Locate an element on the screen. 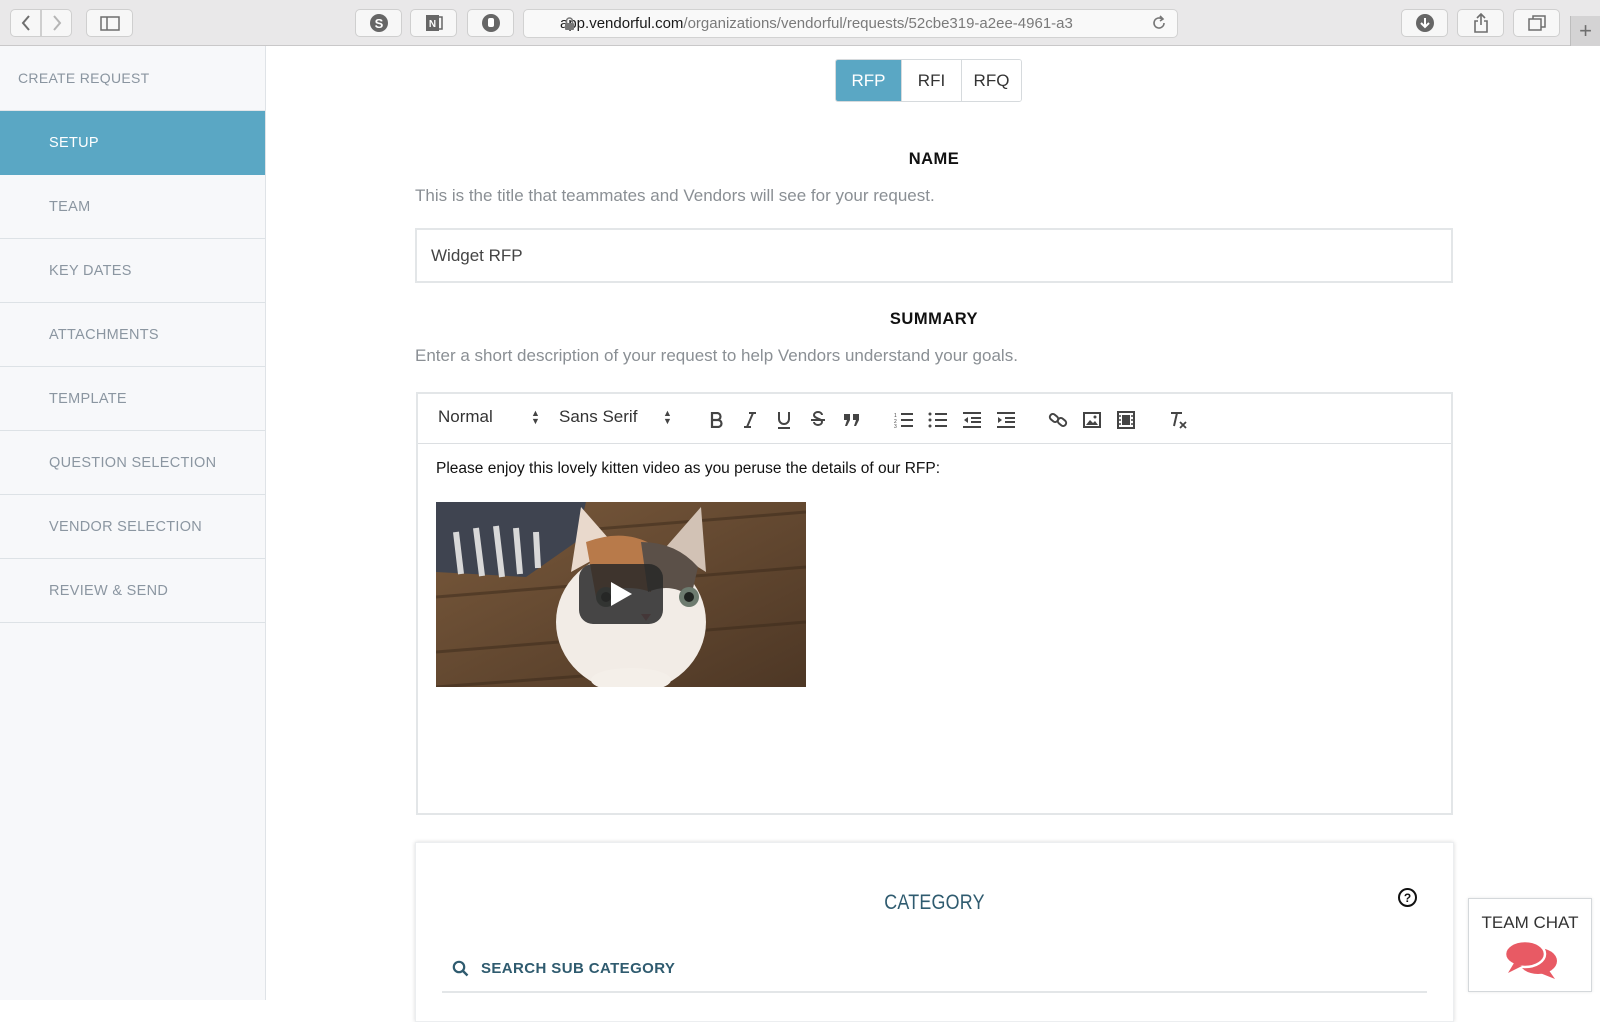  downloads-button is located at coordinates (1424, 23).